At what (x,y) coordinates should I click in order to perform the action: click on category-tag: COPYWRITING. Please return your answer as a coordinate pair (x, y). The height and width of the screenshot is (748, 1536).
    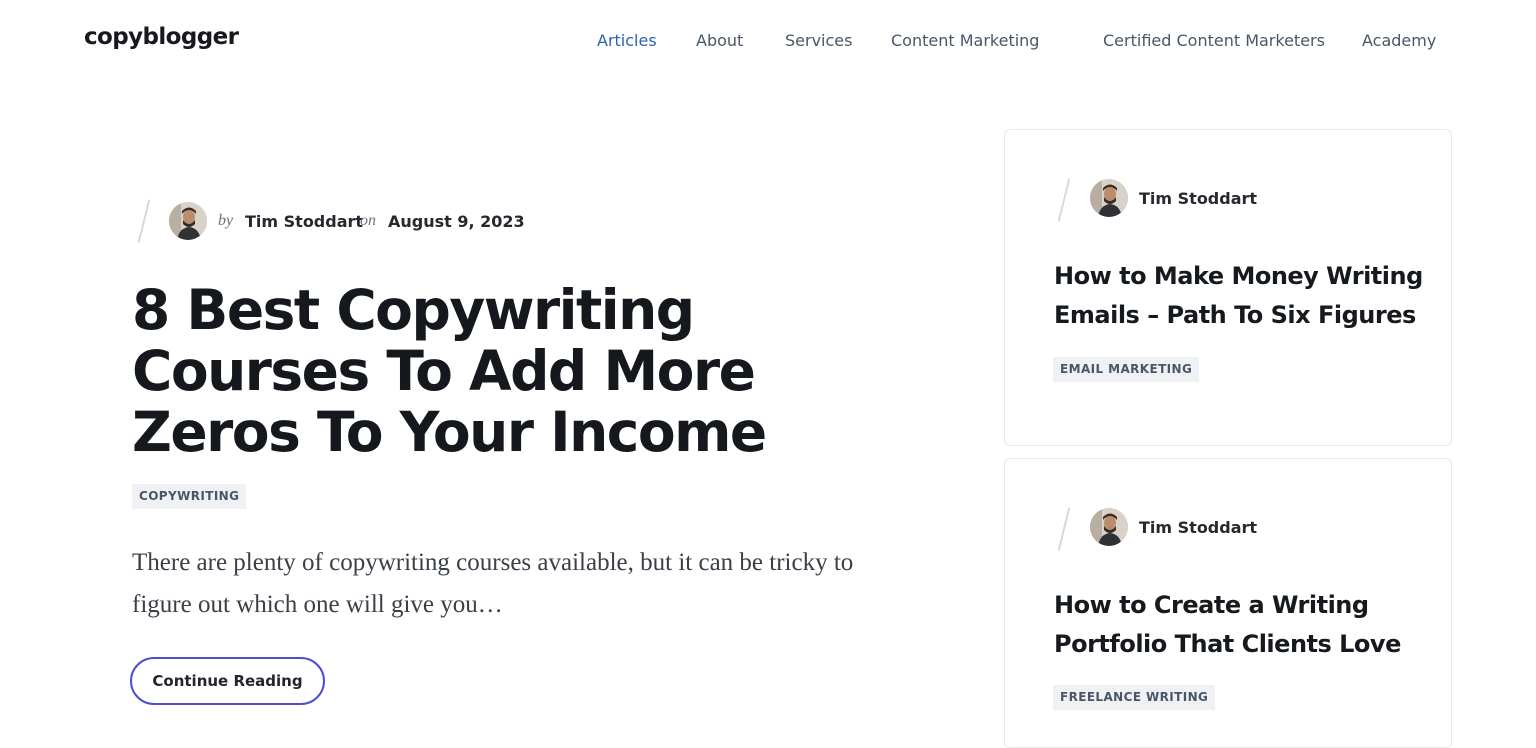
    Looking at the image, I should click on (189, 496).